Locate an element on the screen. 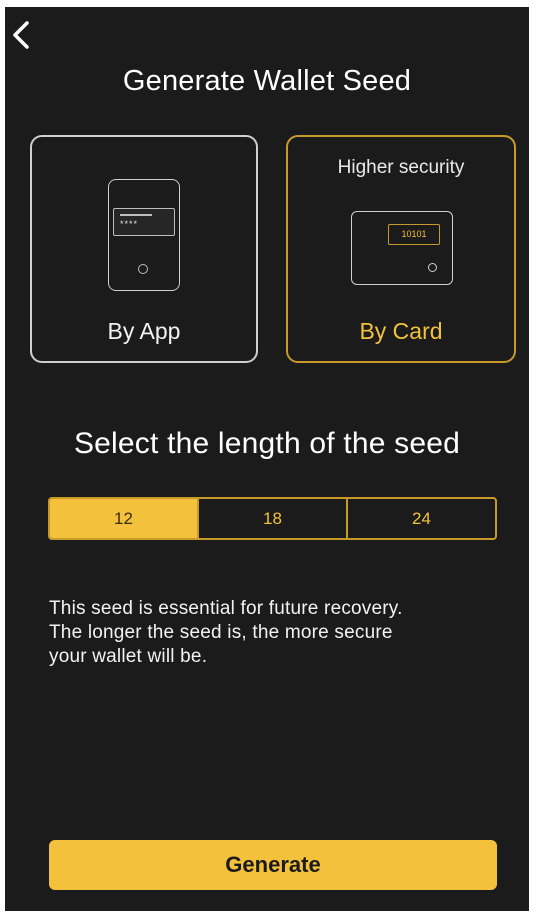 Image resolution: width=537 pixels, height=915 pixels. seed-length-selector: 12 18 24 is located at coordinates (272, 518).